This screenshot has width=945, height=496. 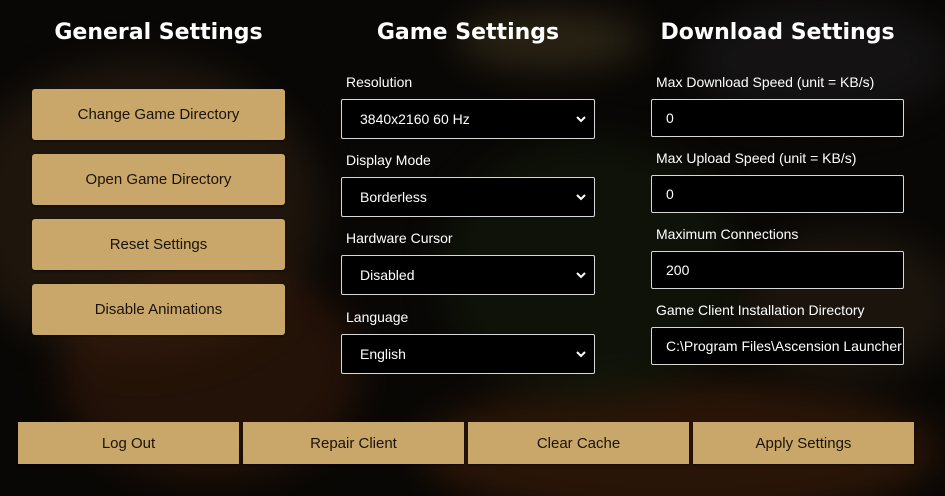 I want to click on display-mode-label: Display Mode, so click(x=388, y=160).